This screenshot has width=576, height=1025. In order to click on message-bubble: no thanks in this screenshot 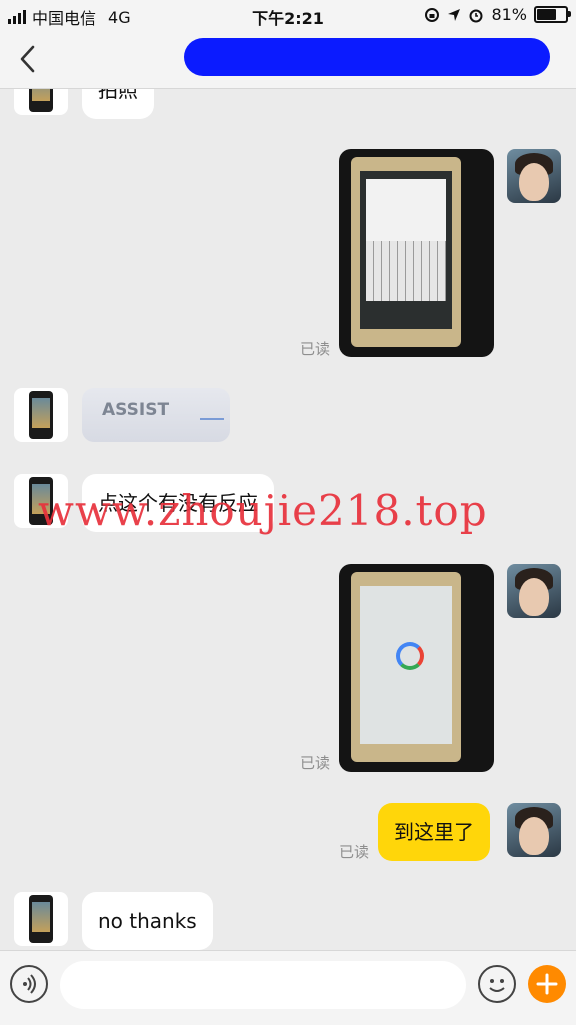, I will do `click(147, 921)`.